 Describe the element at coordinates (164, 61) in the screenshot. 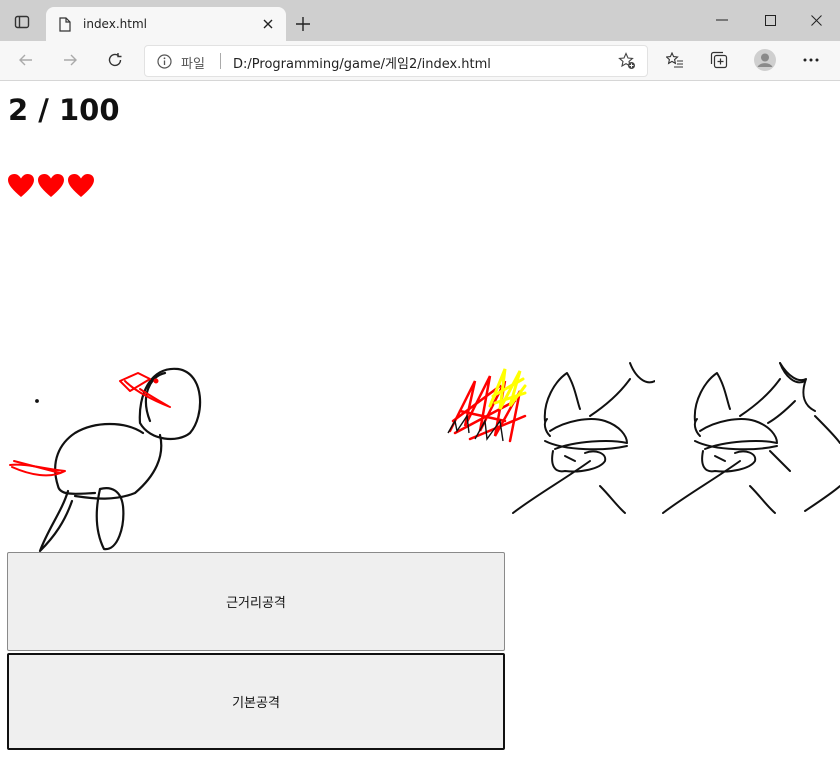

I see `info-icon` at that location.